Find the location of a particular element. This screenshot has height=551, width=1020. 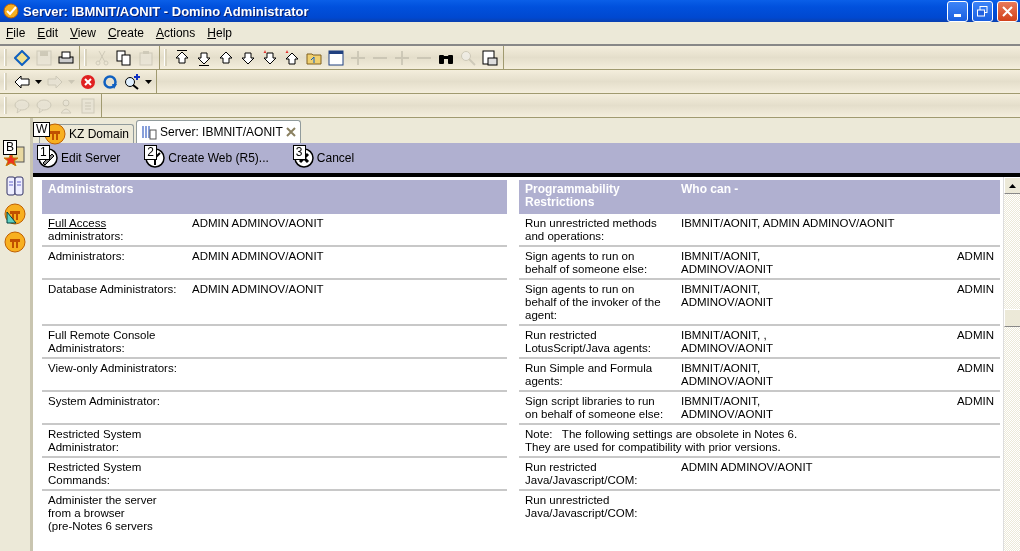

hotkey-label: 3 is located at coordinates (299, 152).